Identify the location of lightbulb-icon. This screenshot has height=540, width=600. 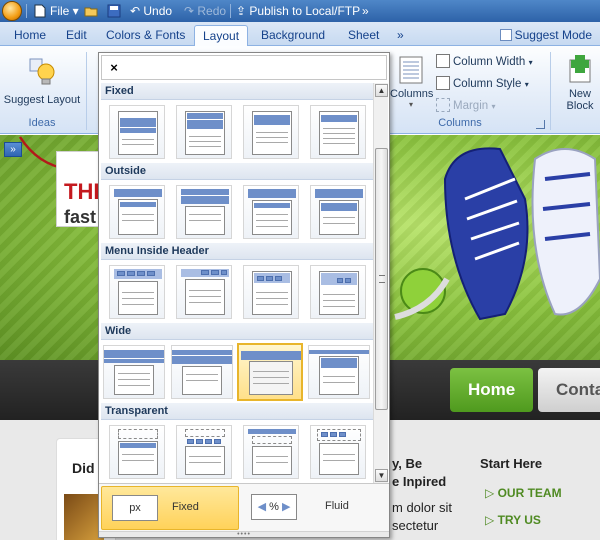
(42, 71).